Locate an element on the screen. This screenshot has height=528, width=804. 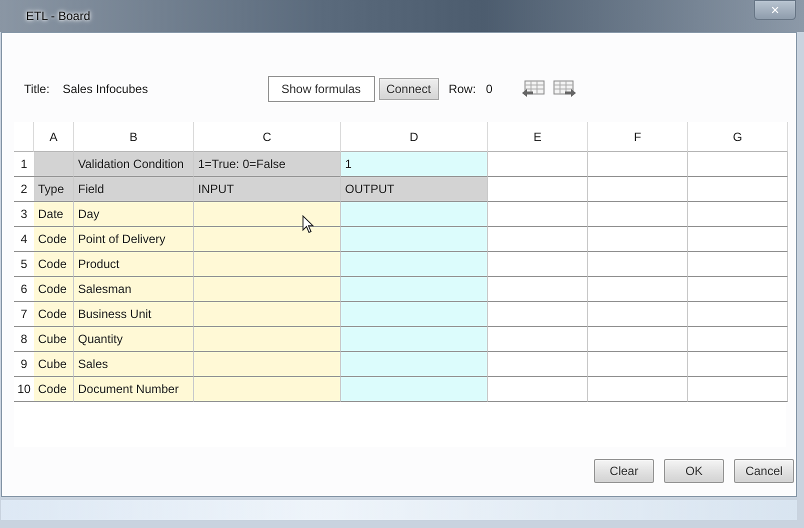
table-cell: Salesman is located at coordinates (134, 289).